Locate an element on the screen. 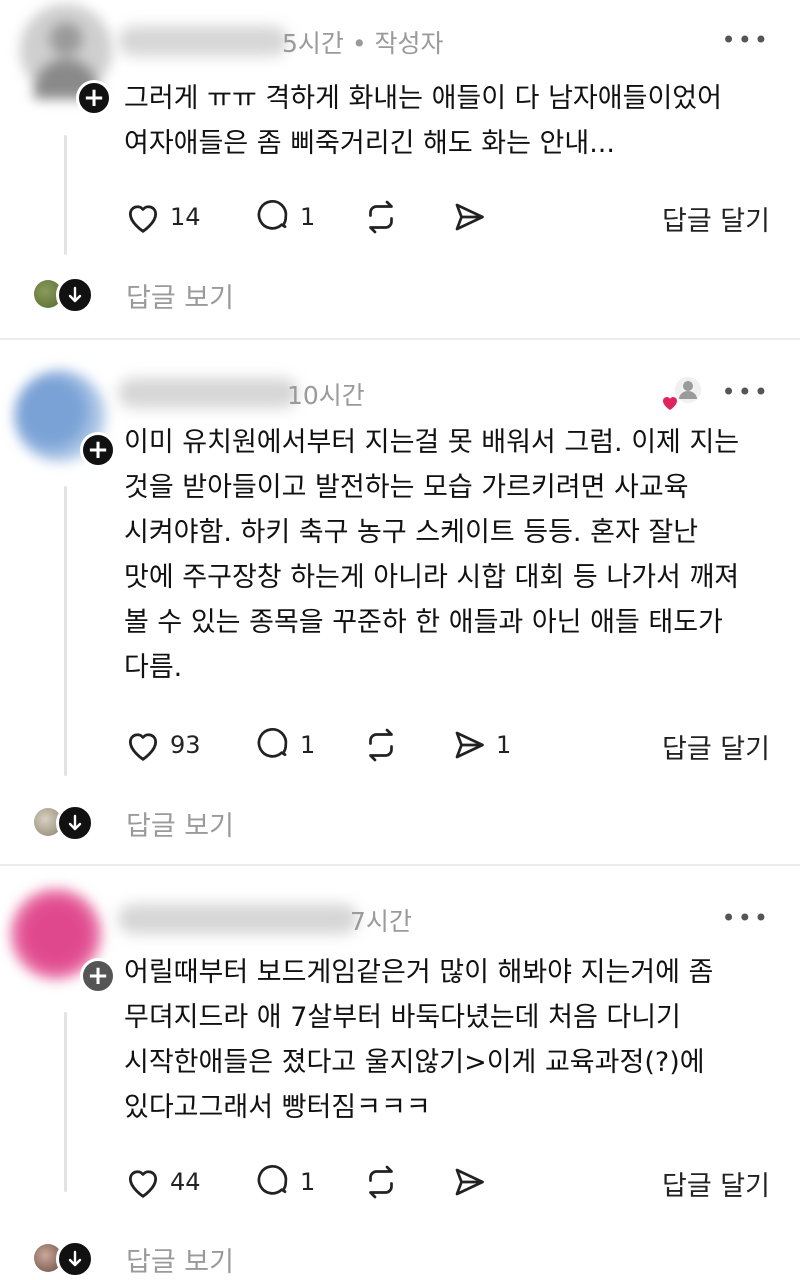 The width and height of the screenshot is (800, 1280). post-time: 10시간 is located at coordinates (326, 395).